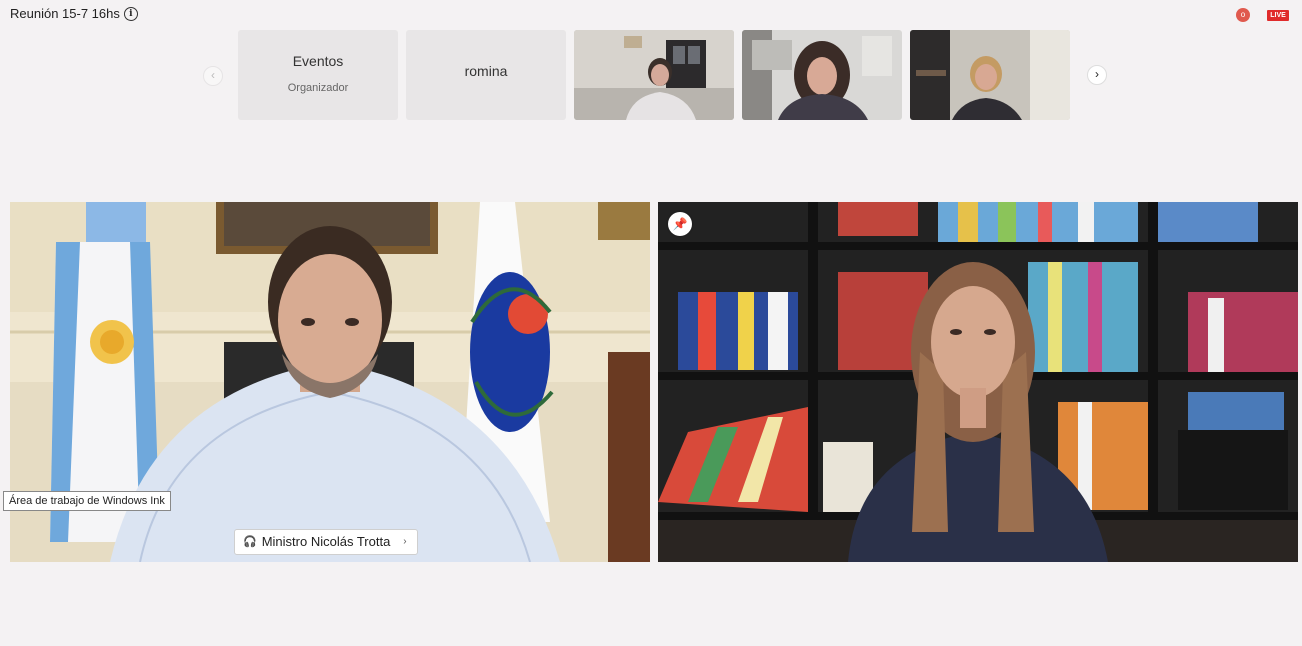  What do you see at coordinates (87, 501) in the screenshot?
I see `windows-ink-tooltip: Área de trabajo de Windows Ink` at bounding box center [87, 501].